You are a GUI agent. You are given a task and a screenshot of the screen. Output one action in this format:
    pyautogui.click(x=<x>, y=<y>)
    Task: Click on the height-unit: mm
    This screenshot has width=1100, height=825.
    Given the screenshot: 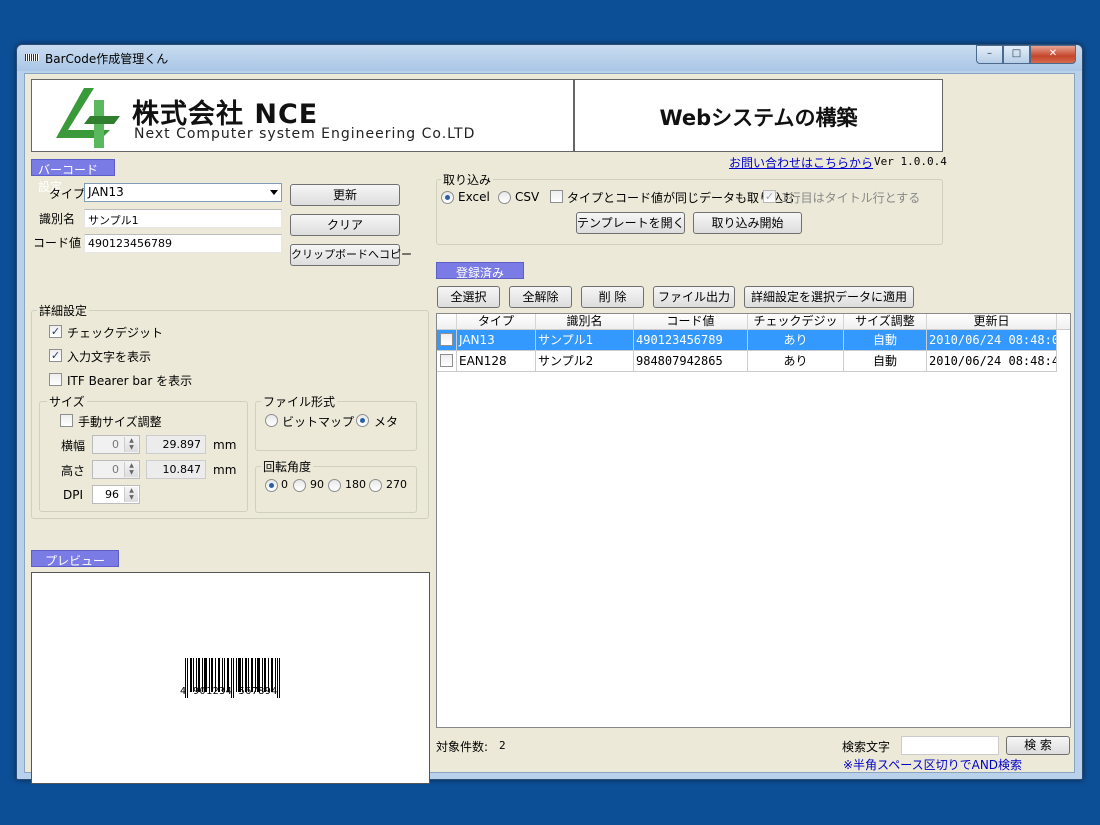 What is the action you would take?
    pyautogui.click(x=225, y=470)
    